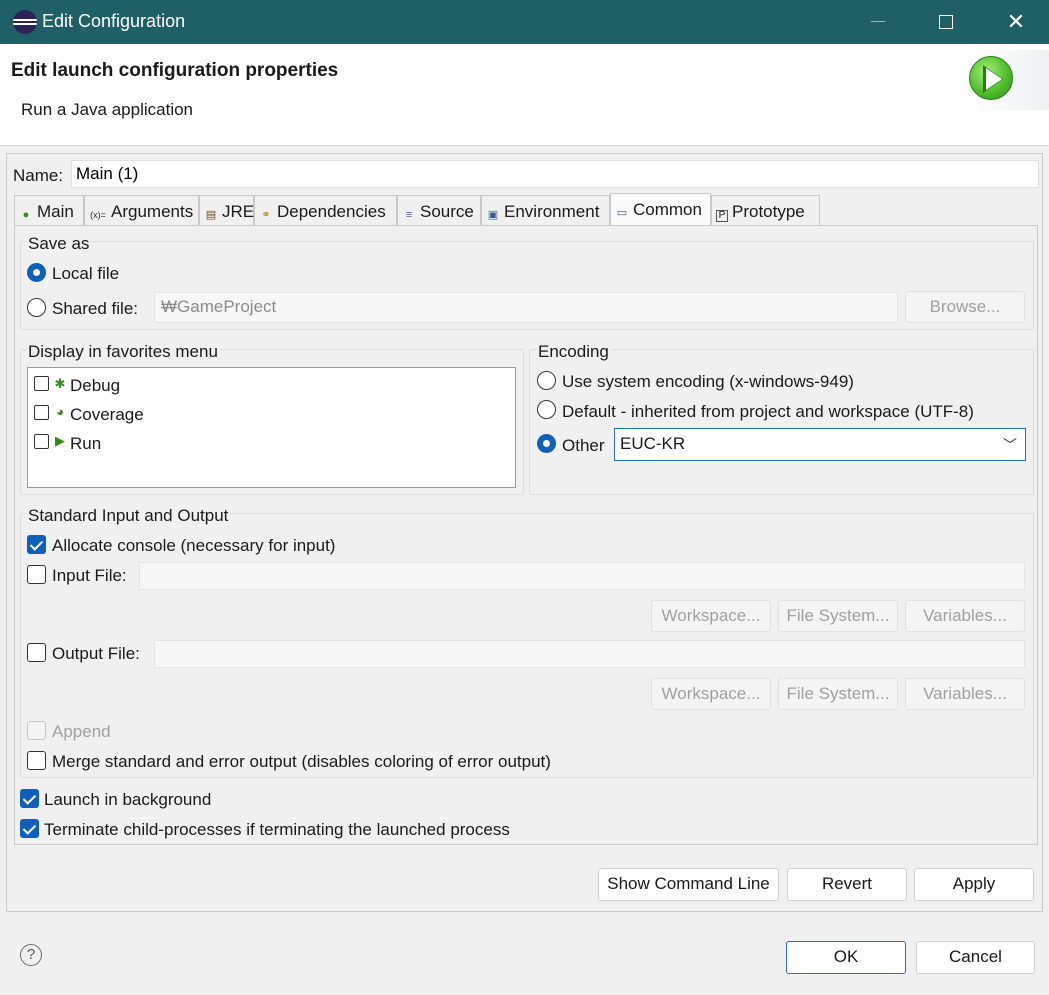 The image size is (1049, 995). What do you see at coordinates (81, 731) in the screenshot?
I see `append-label: Append` at bounding box center [81, 731].